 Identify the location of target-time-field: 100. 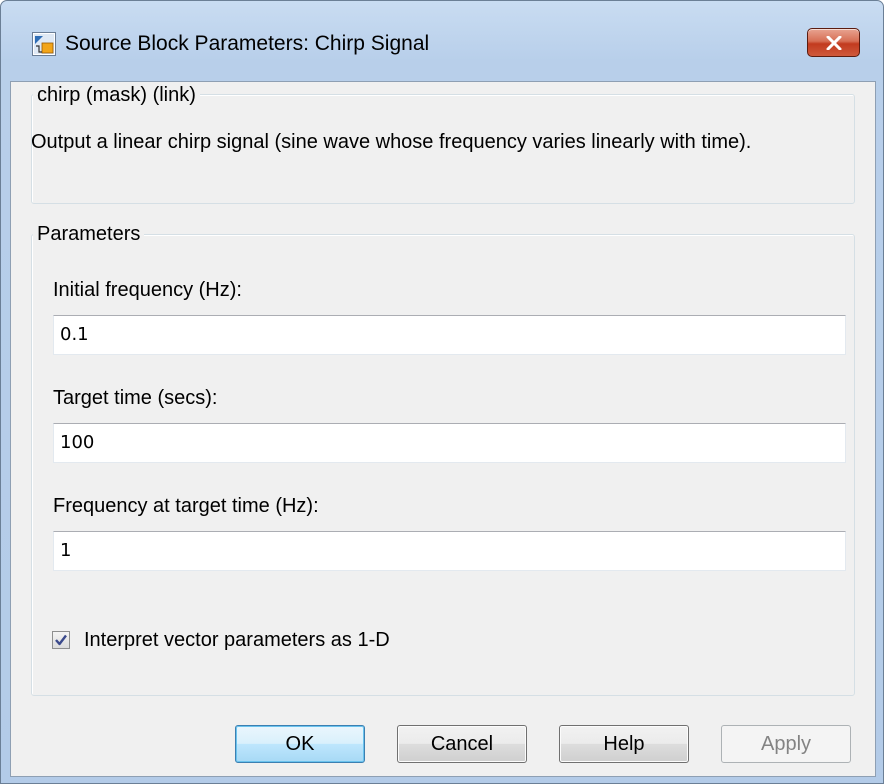
(449, 443).